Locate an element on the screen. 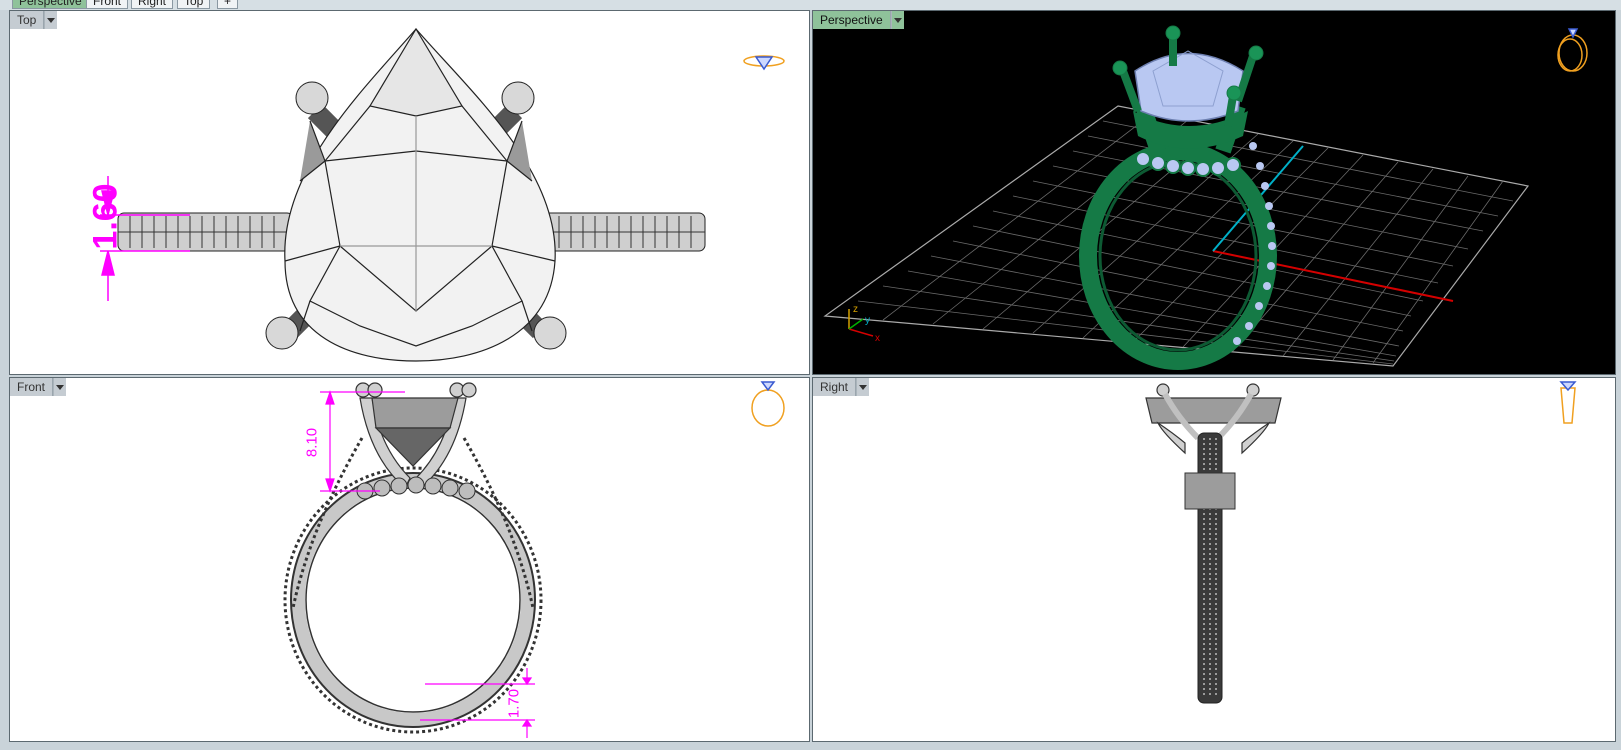 The width and height of the screenshot is (1621, 750). axis-label-y: y is located at coordinates (867, 320).